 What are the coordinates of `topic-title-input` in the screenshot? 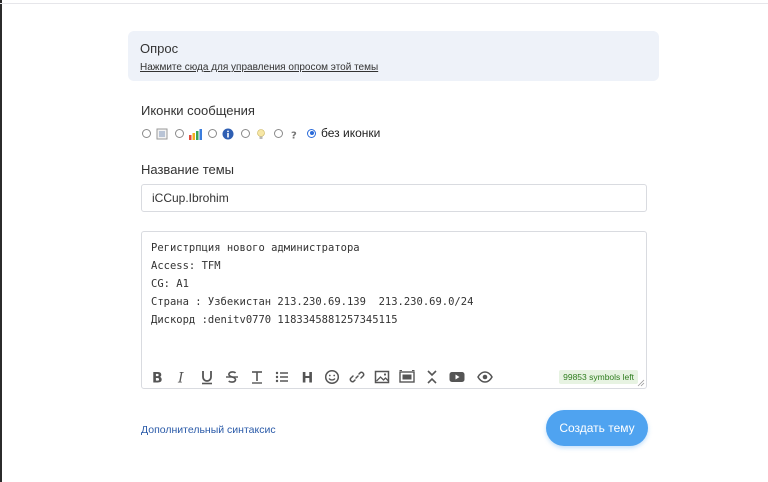 It's located at (394, 198).